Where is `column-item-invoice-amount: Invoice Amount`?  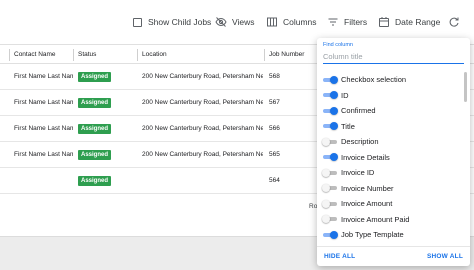
column-item-invoice-amount: Invoice Amount is located at coordinates (389, 204).